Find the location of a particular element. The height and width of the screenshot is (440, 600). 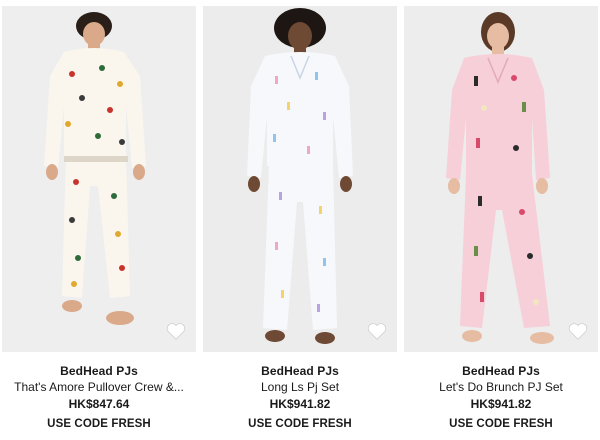

product-name: Long Ls Pj Set is located at coordinates (300, 387).